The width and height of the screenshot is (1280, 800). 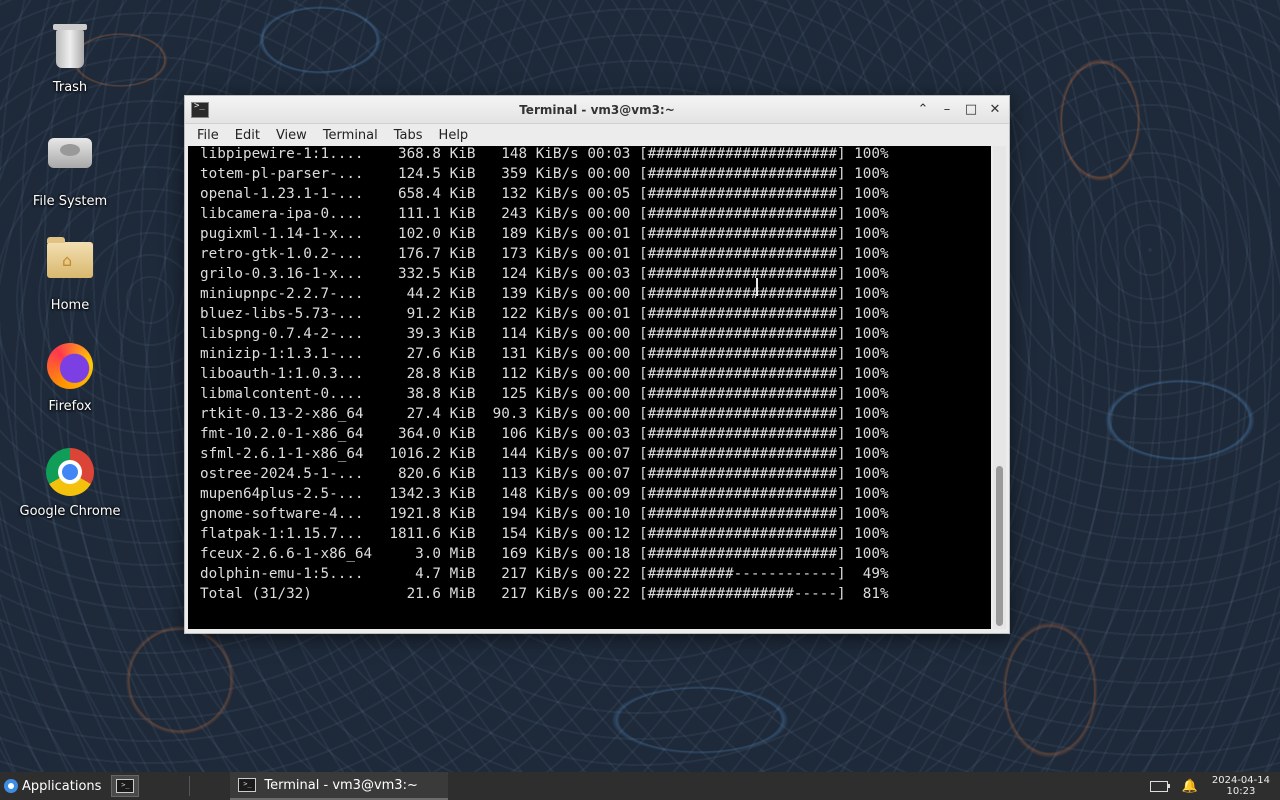 What do you see at coordinates (190, 786) in the screenshot?
I see `taskbar-separator` at bounding box center [190, 786].